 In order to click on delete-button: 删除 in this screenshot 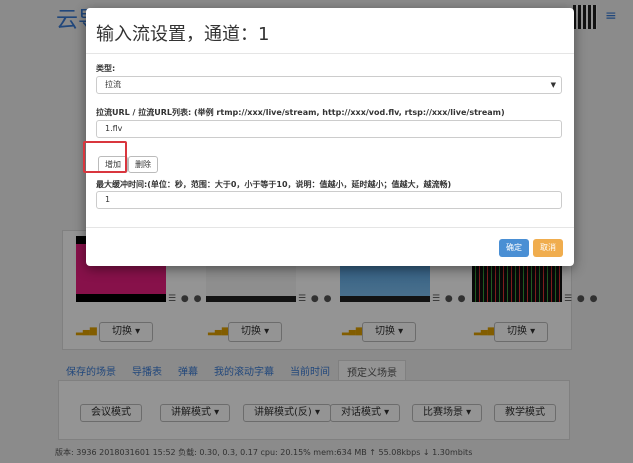, I will do `click(143, 164)`.